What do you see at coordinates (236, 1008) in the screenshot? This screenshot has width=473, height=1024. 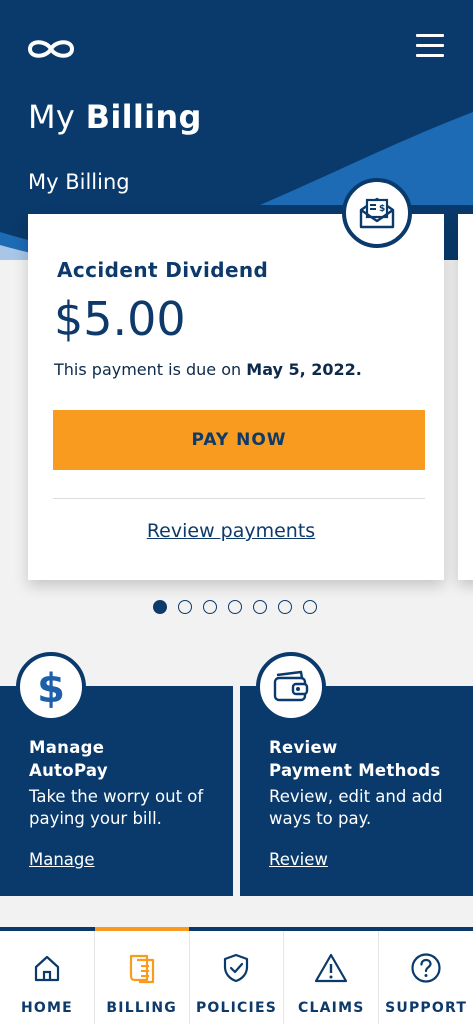 I see `nav-label-policies: POLICIES` at bounding box center [236, 1008].